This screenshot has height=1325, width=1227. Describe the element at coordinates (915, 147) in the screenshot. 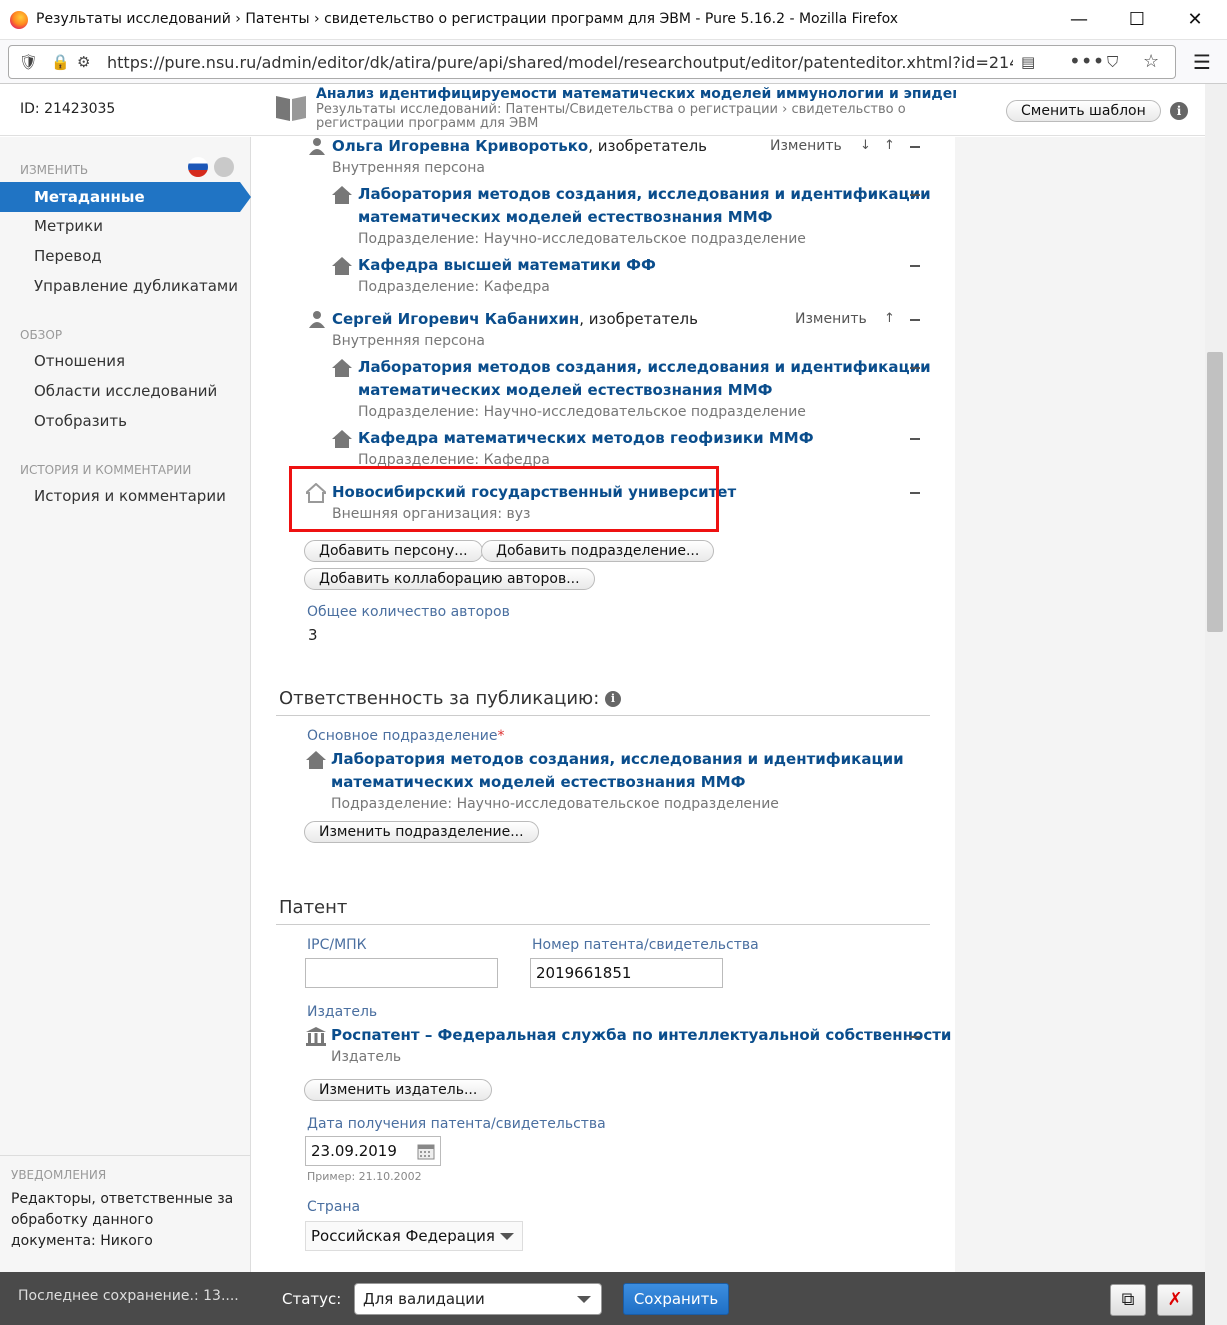

I see `remove-author-1-icon` at that location.